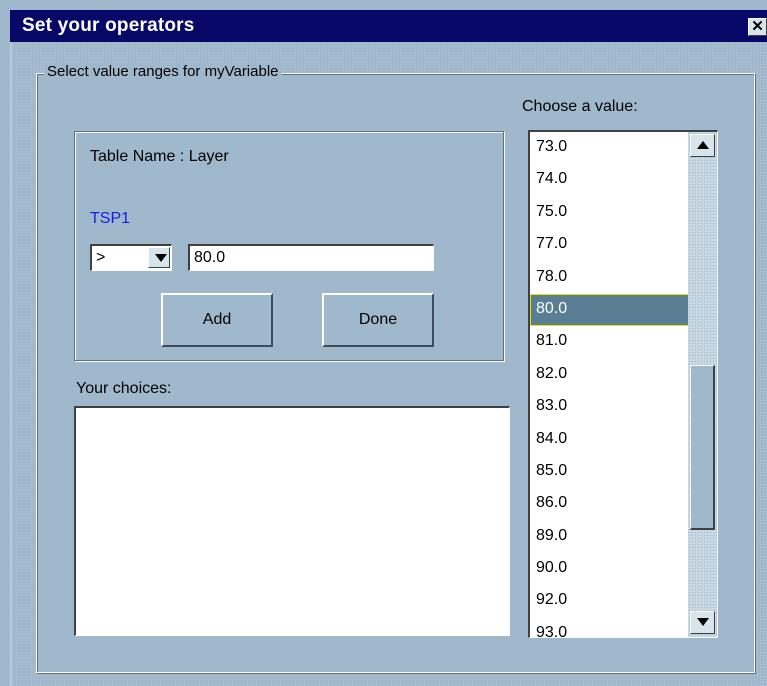 The image size is (767, 686). Describe the element at coordinates (610, 537) in the screenshot. I see `list-item: 89.0` at that location.